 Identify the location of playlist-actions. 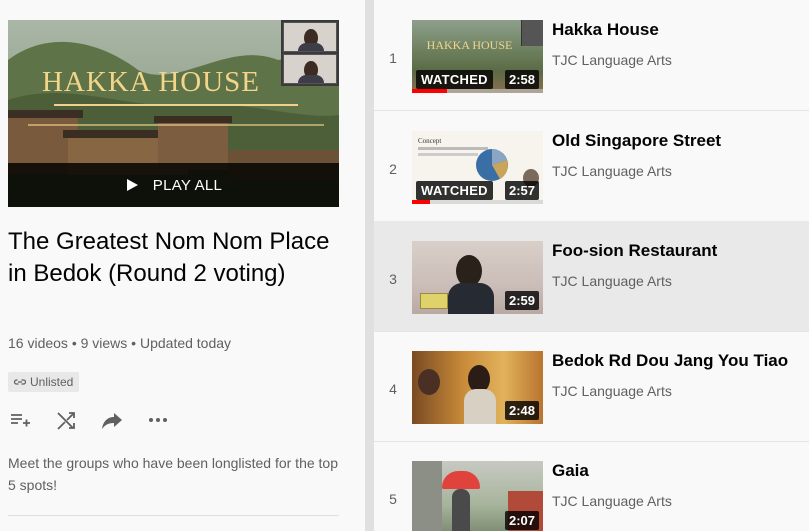
(89, 420).